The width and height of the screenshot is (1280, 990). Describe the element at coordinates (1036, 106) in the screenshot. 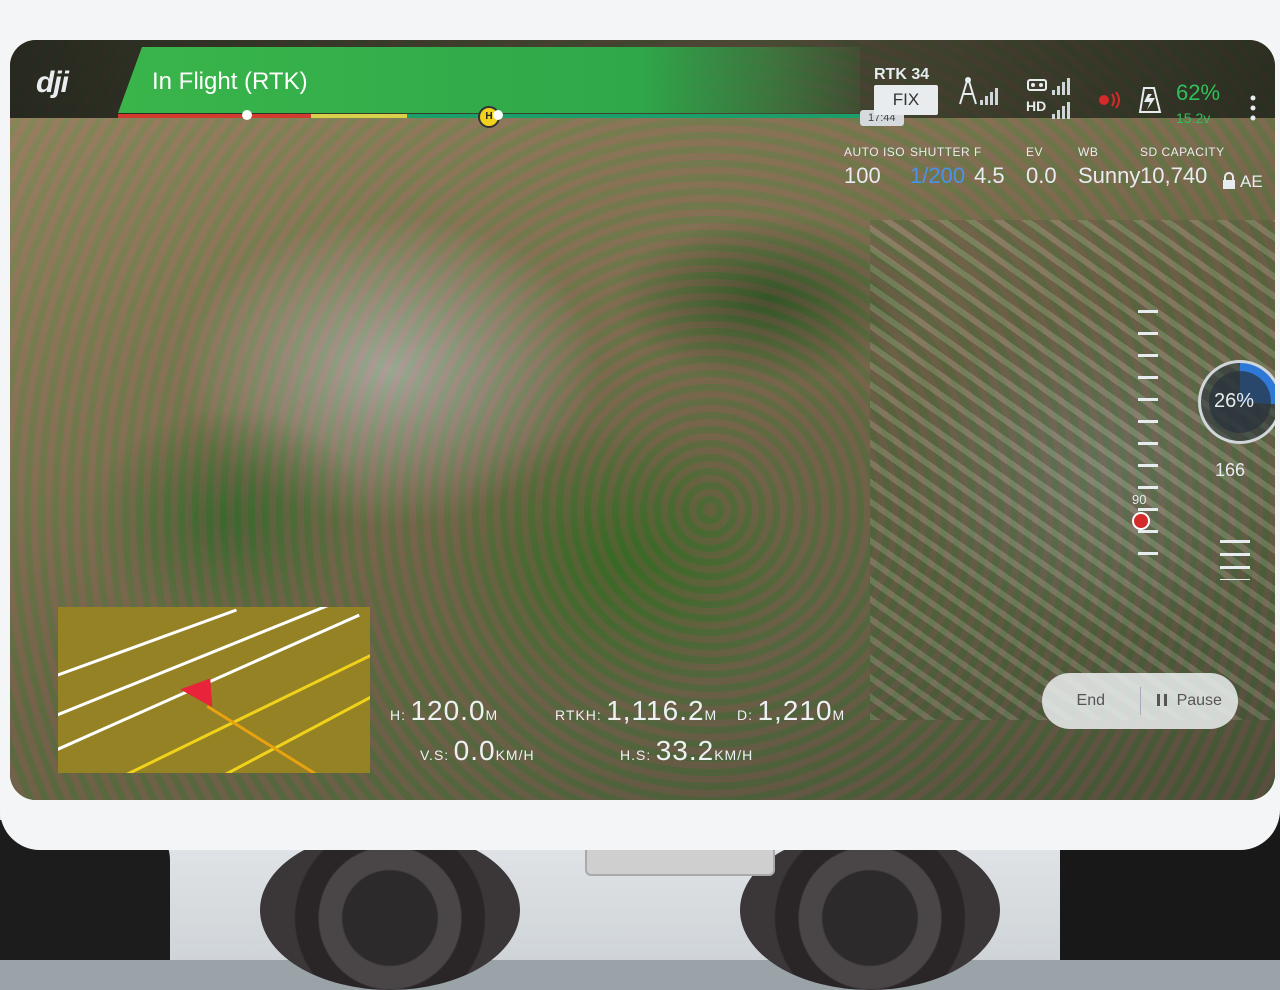

I see `hd-signal-icon: HD` at that location.